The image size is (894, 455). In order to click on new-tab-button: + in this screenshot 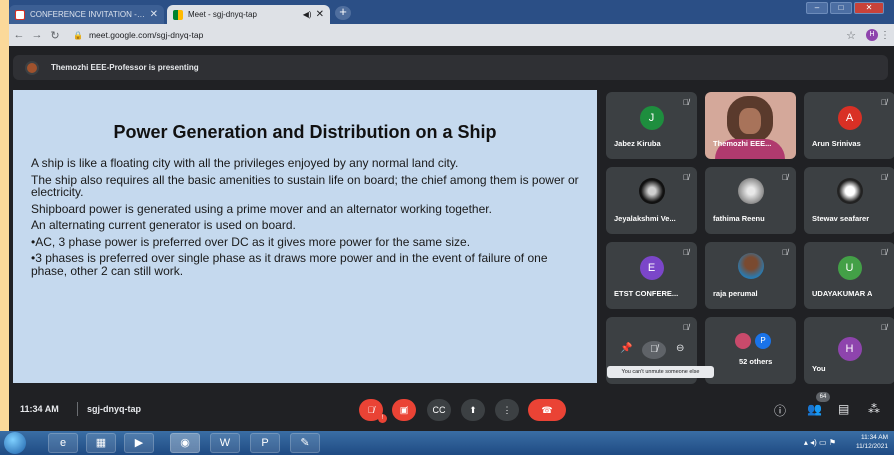, I will do `click(343, 12)`.